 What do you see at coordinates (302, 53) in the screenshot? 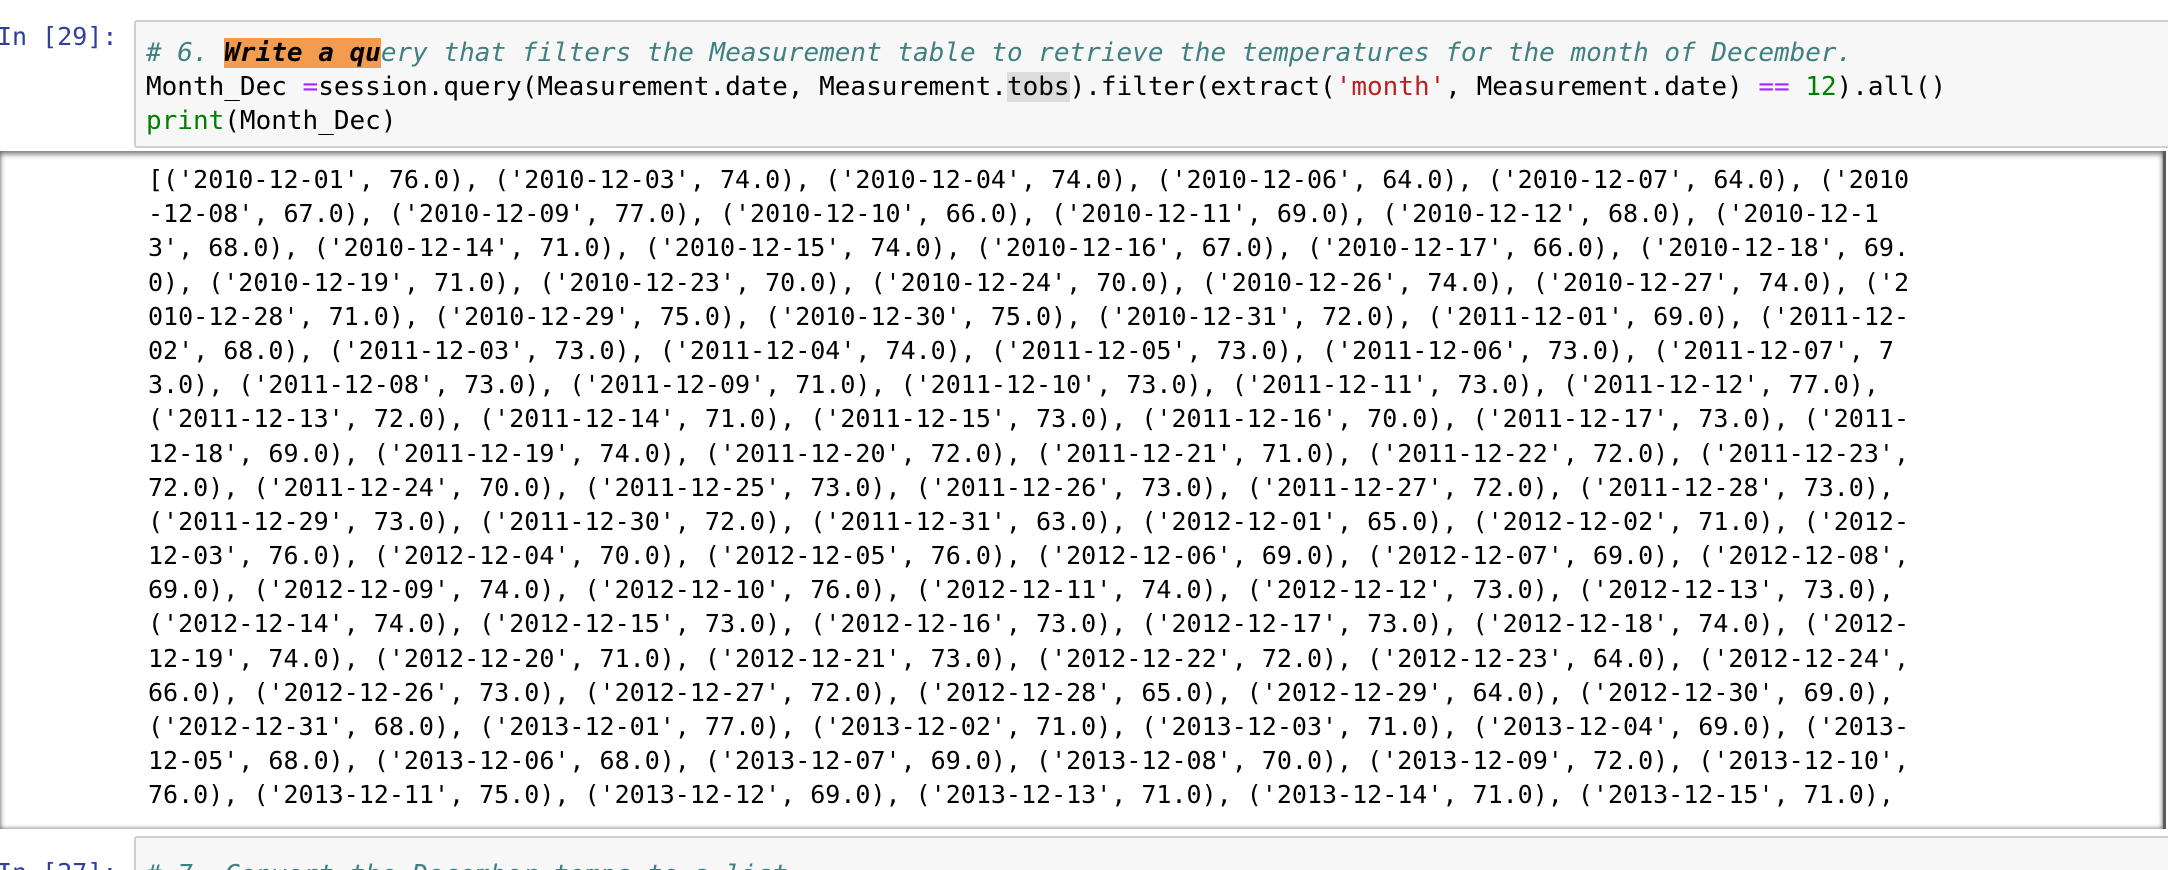
I see `comment-search-highlight: Write a qu` at bounding box center [302, 53].